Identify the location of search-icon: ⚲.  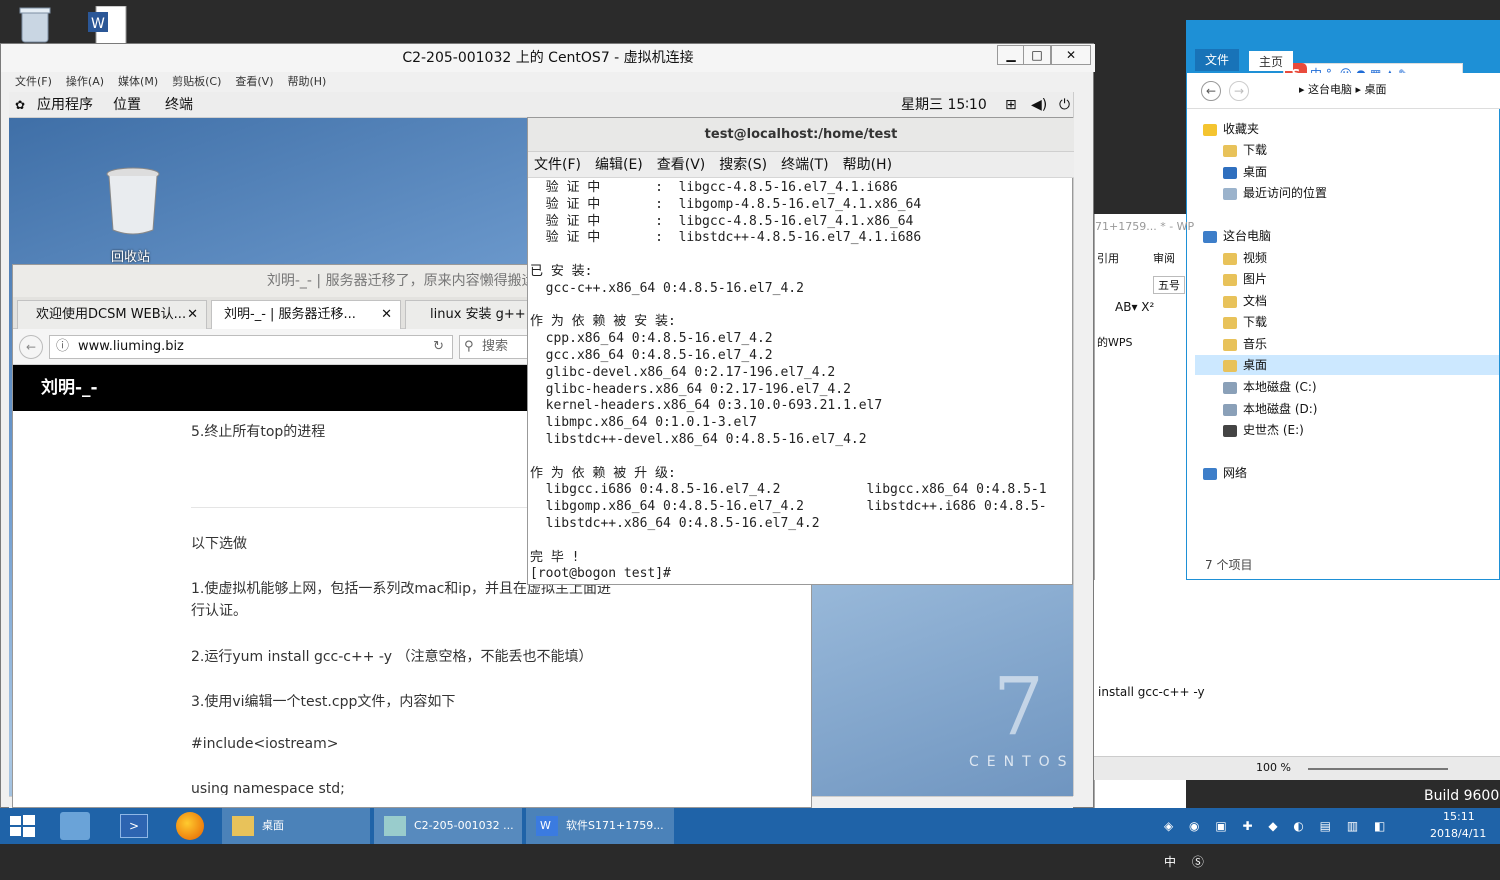
(469, 346).